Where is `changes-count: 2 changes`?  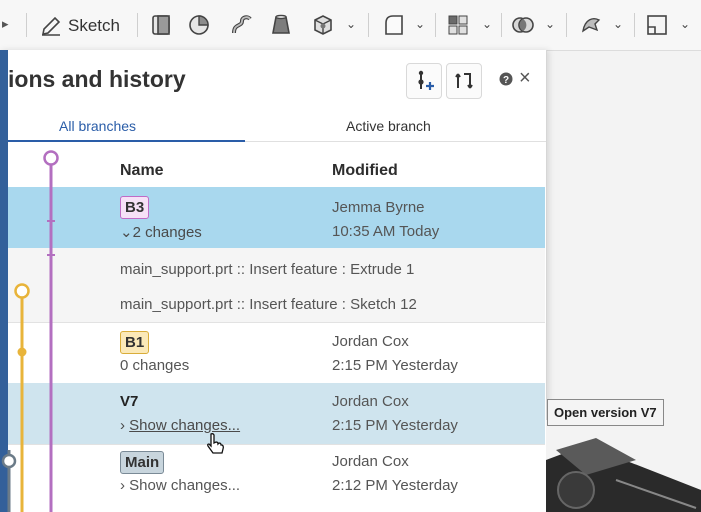
changes-count: 2 changes is located at coordinates (167, 232).